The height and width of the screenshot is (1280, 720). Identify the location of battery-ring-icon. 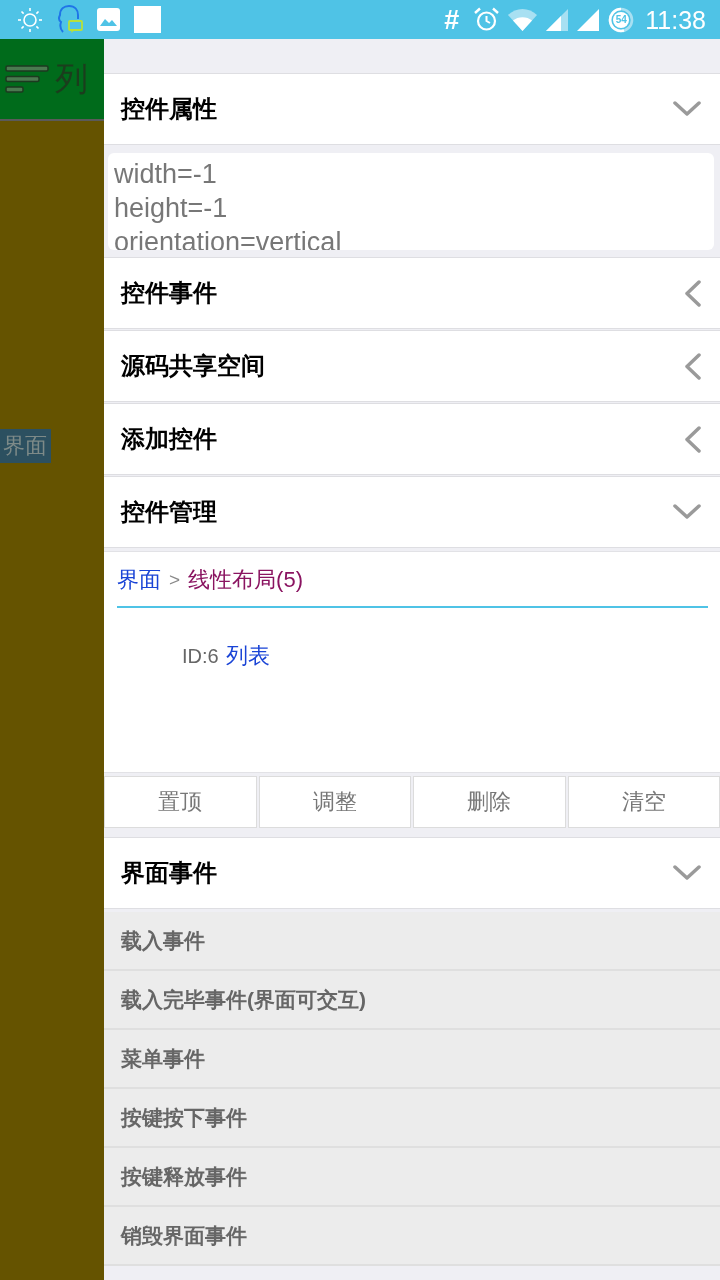
(621, 19).